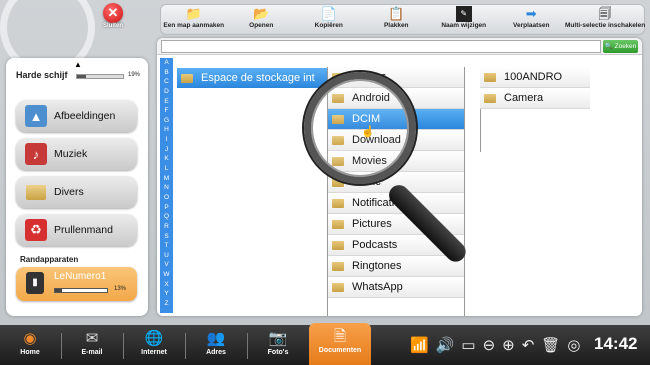 The height and width of the screenshot is (365, 650). Describe the element at coordinates (166, 73) in the screenshot. I see `alphabet-letter: B` at that location.